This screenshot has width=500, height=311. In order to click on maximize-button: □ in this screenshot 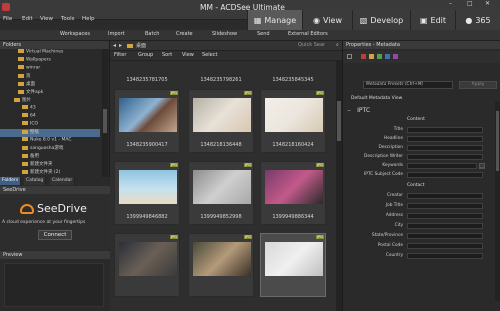, I will do `click(470, 3)`.